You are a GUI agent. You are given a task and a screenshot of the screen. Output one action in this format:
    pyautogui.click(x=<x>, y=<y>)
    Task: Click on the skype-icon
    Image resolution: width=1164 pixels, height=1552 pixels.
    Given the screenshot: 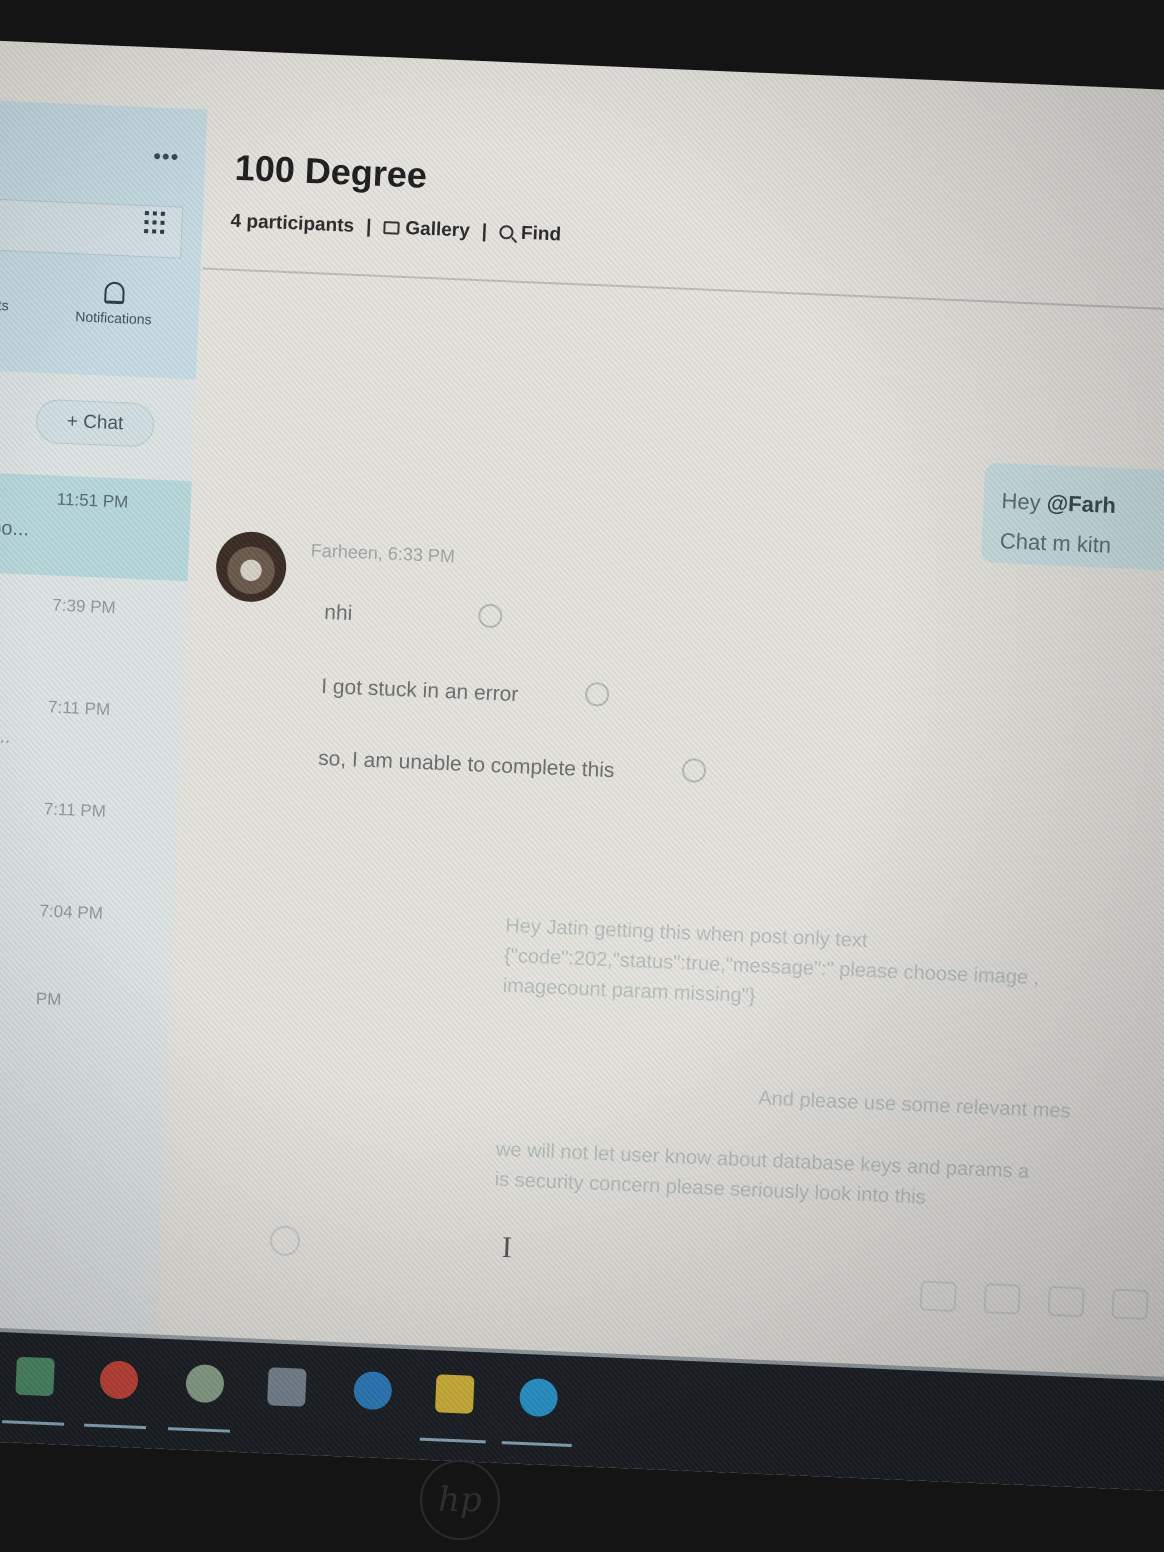 What is the action you would take?
    pyautogui.click(x=538, y=1397)
    